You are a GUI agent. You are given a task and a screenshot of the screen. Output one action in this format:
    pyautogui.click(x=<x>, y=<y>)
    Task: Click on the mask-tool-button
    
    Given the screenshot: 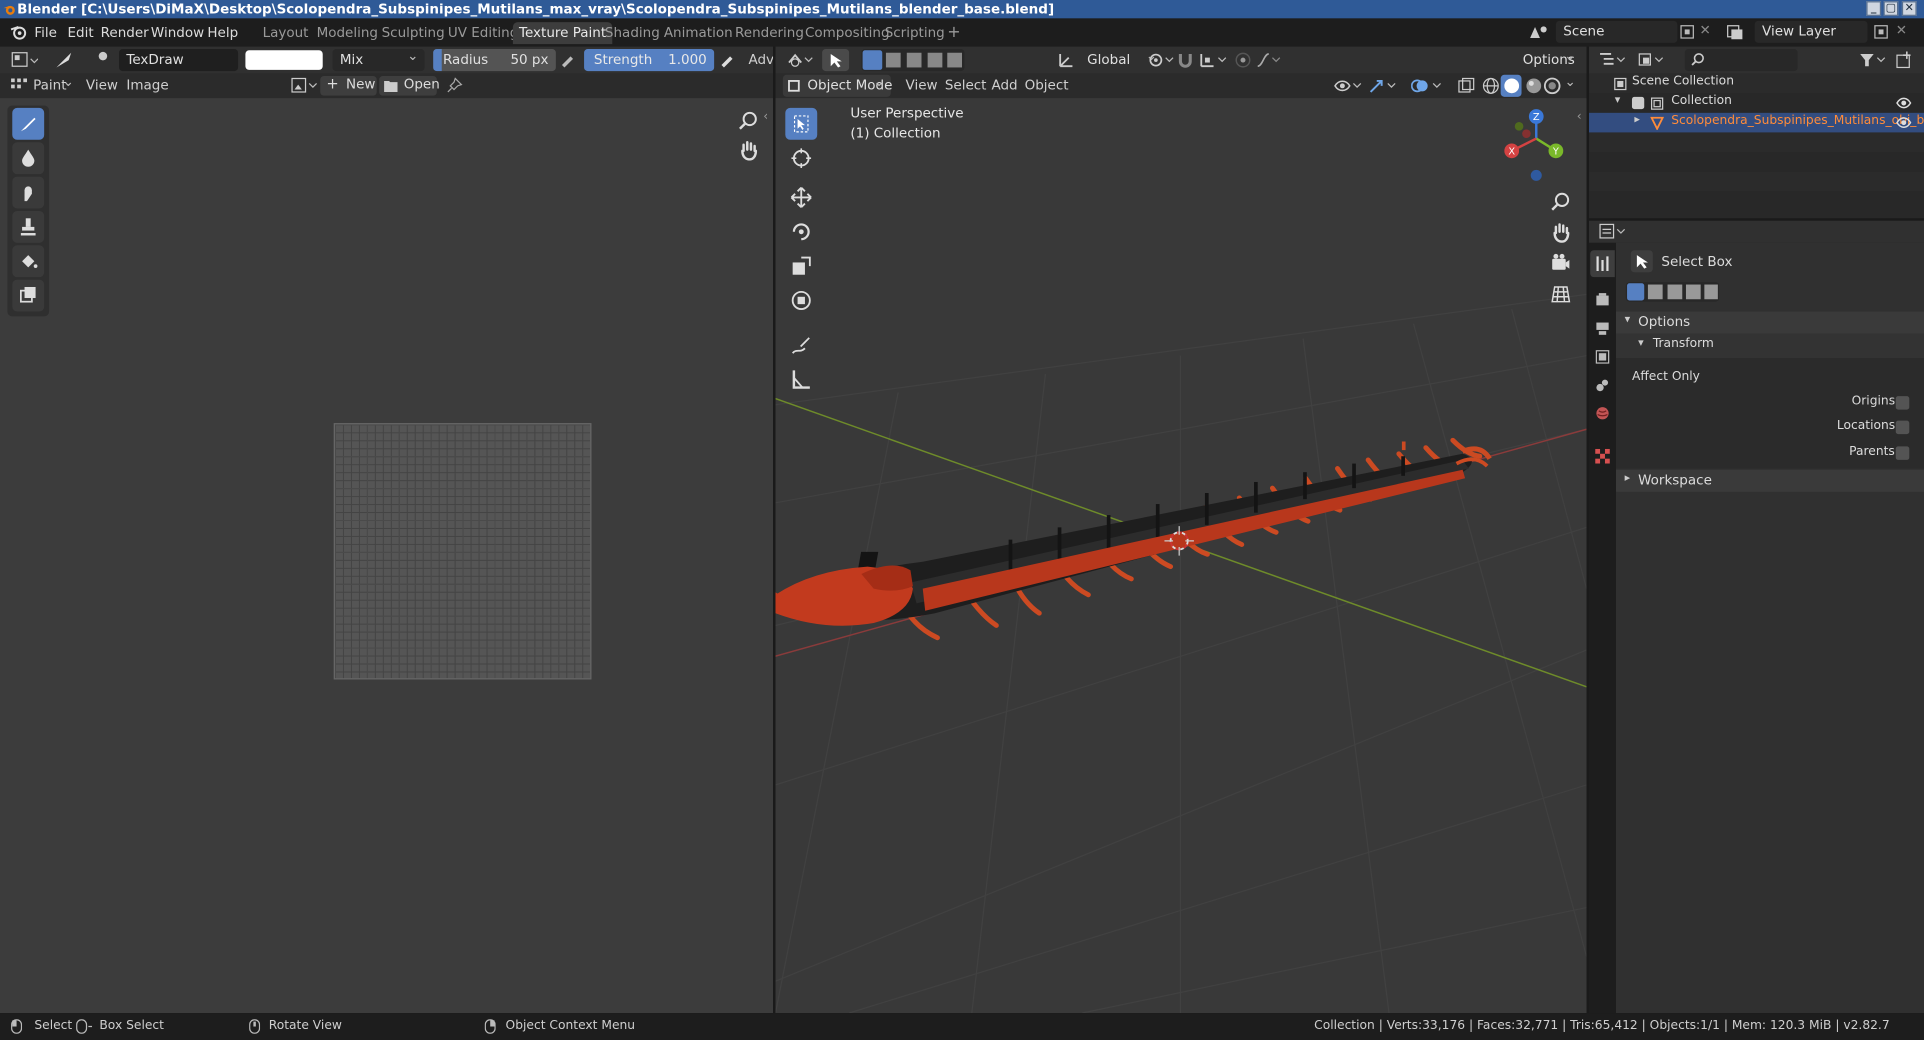 What is the action you would take?
    pyautogui.click(x=28, y=295)
    